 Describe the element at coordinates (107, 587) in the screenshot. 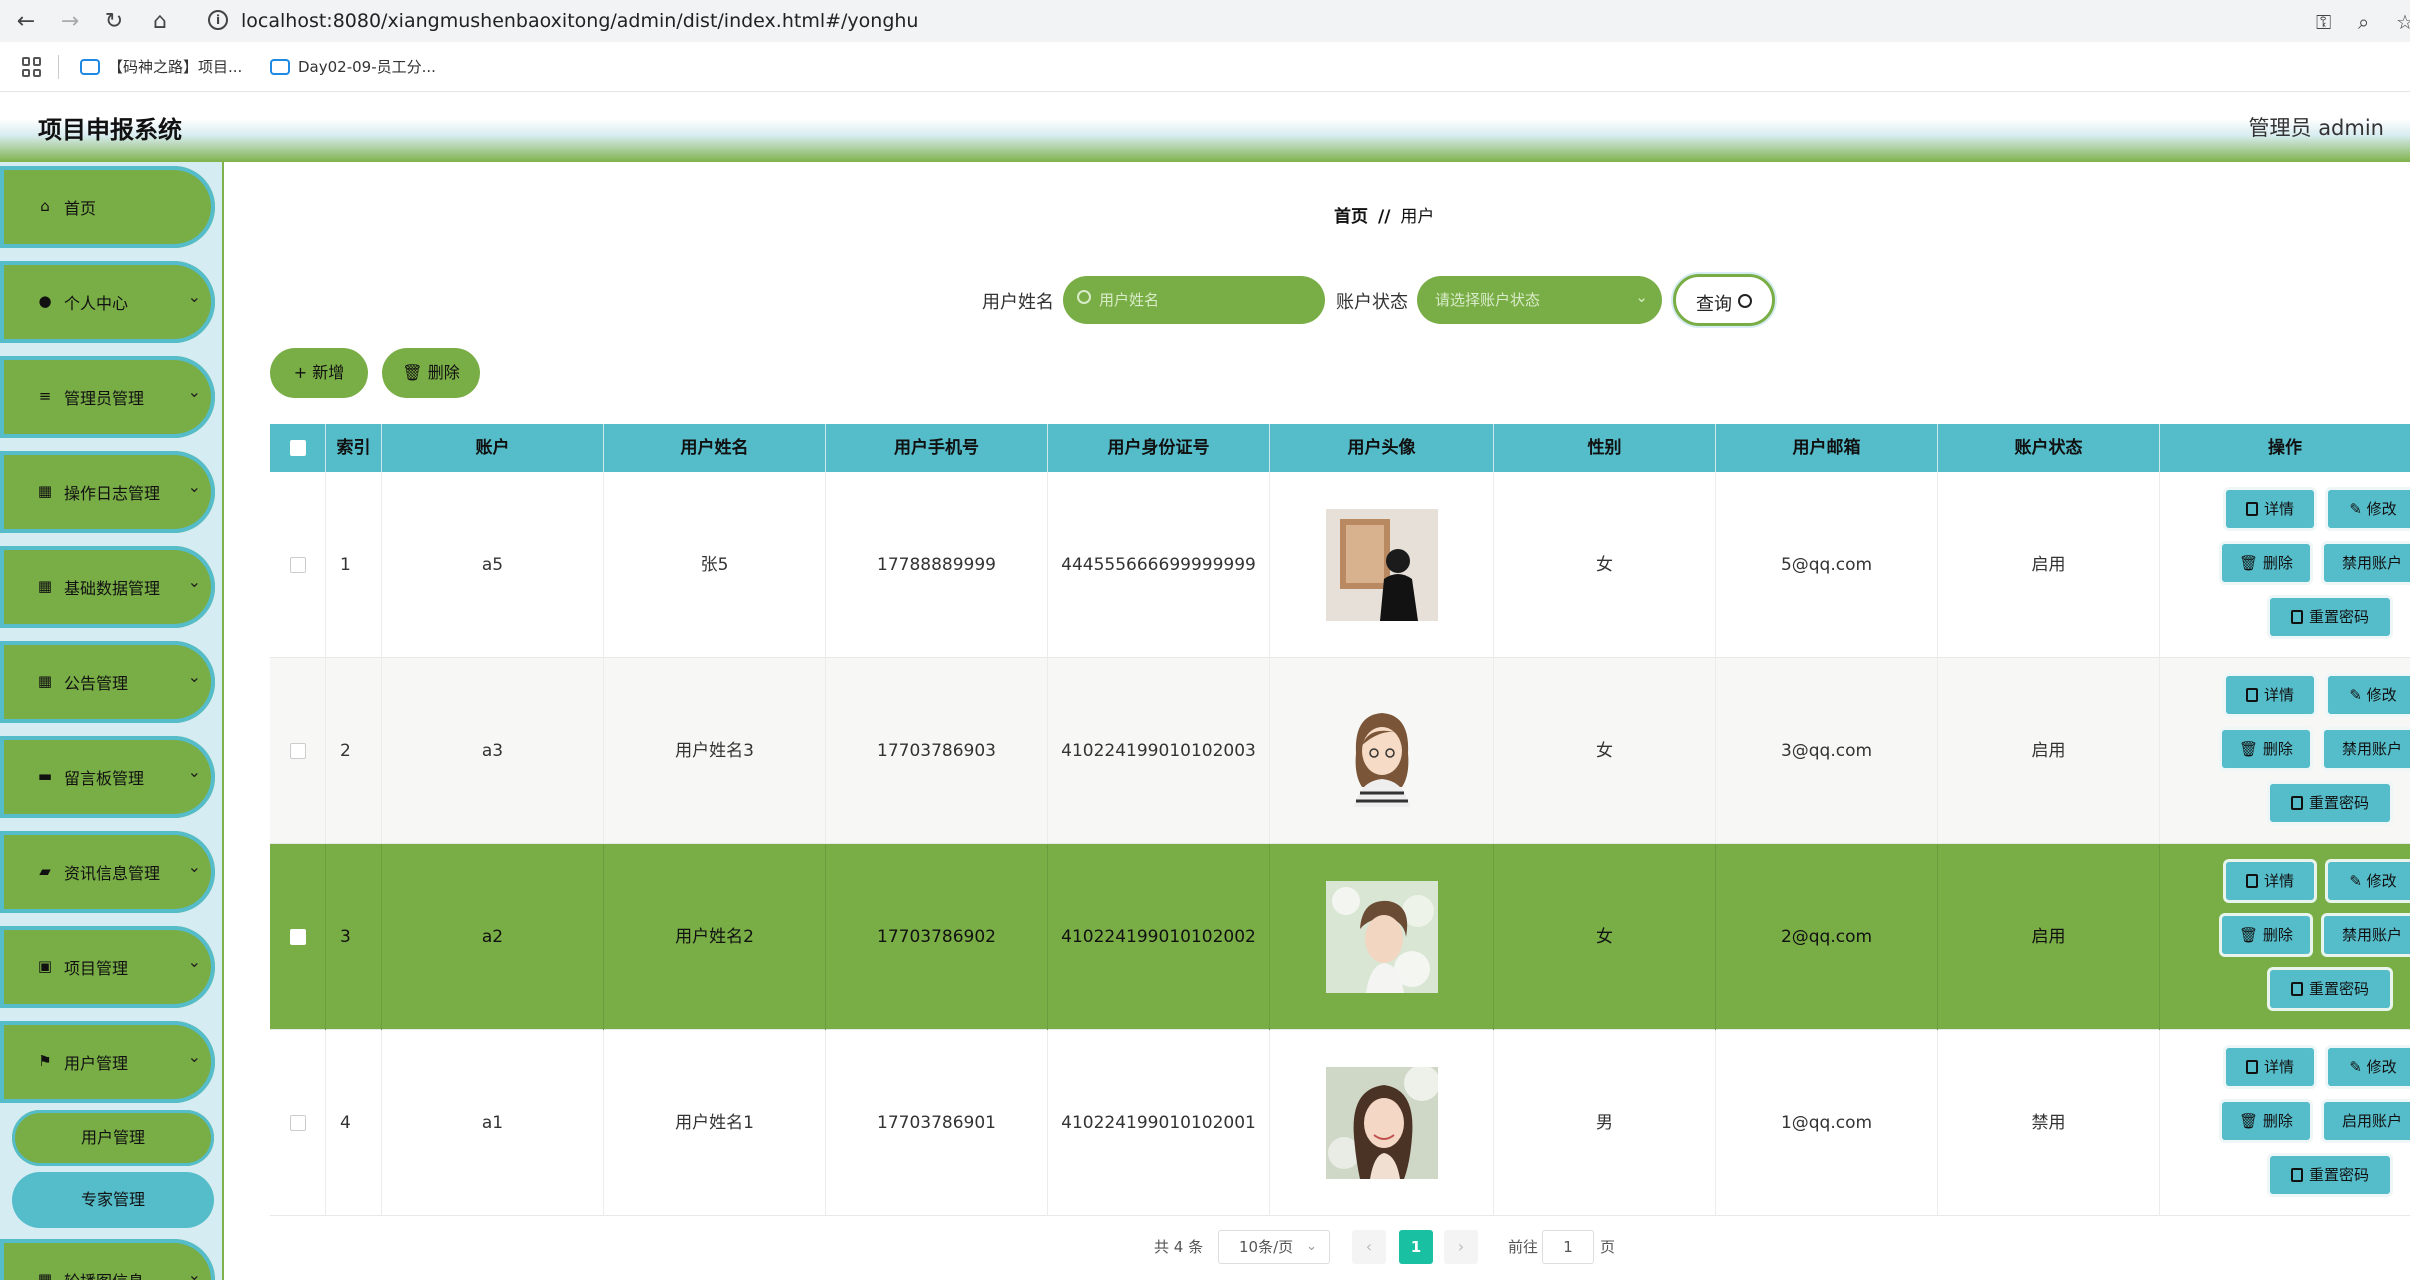

I see `sidebar-item-basedata: ▦ 基础数据管理 ⌄` at that location.